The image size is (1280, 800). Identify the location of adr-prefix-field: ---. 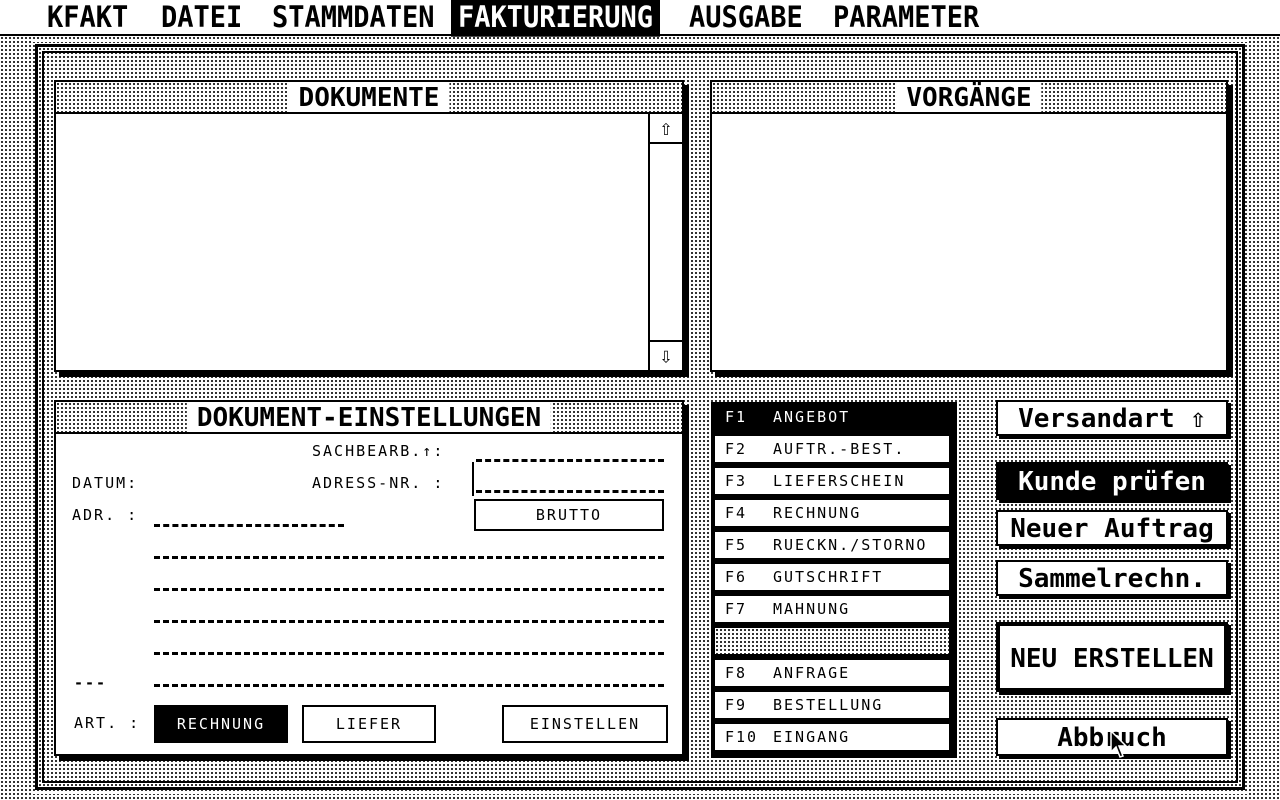
(90, 683).